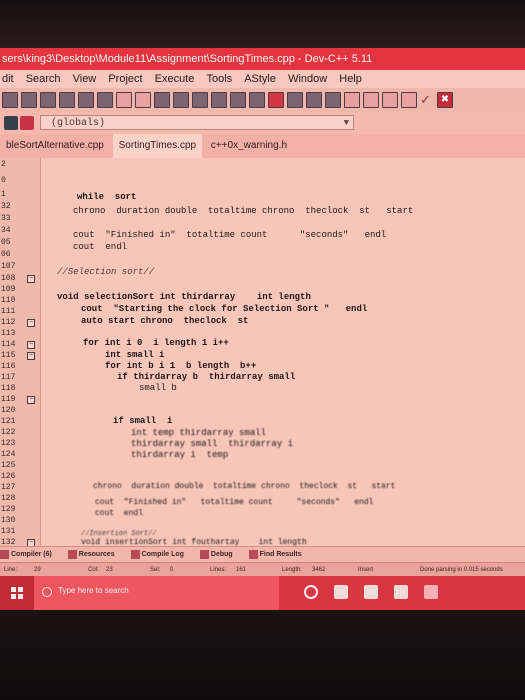 This screenshot has height=700, width=525. Describe the element at coordinates (6, 254) in the screenshot. I see `line-number: 06` at that location.